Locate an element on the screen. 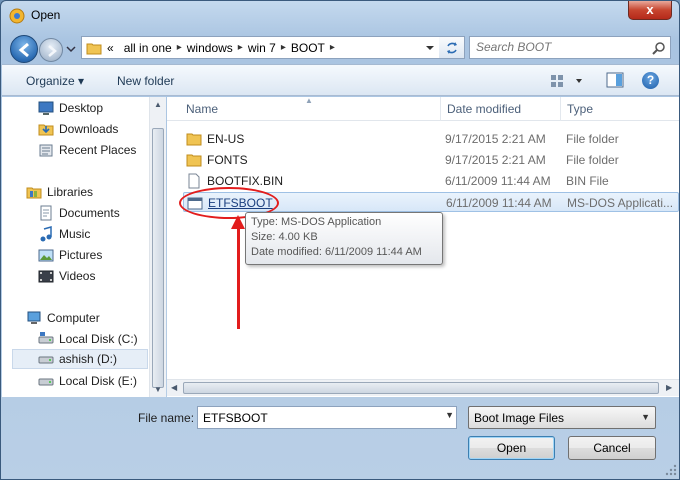 The height and width of the screenshot is (480, 680). nav-item-downloads: Downloads is located at coordinates (78, 129).